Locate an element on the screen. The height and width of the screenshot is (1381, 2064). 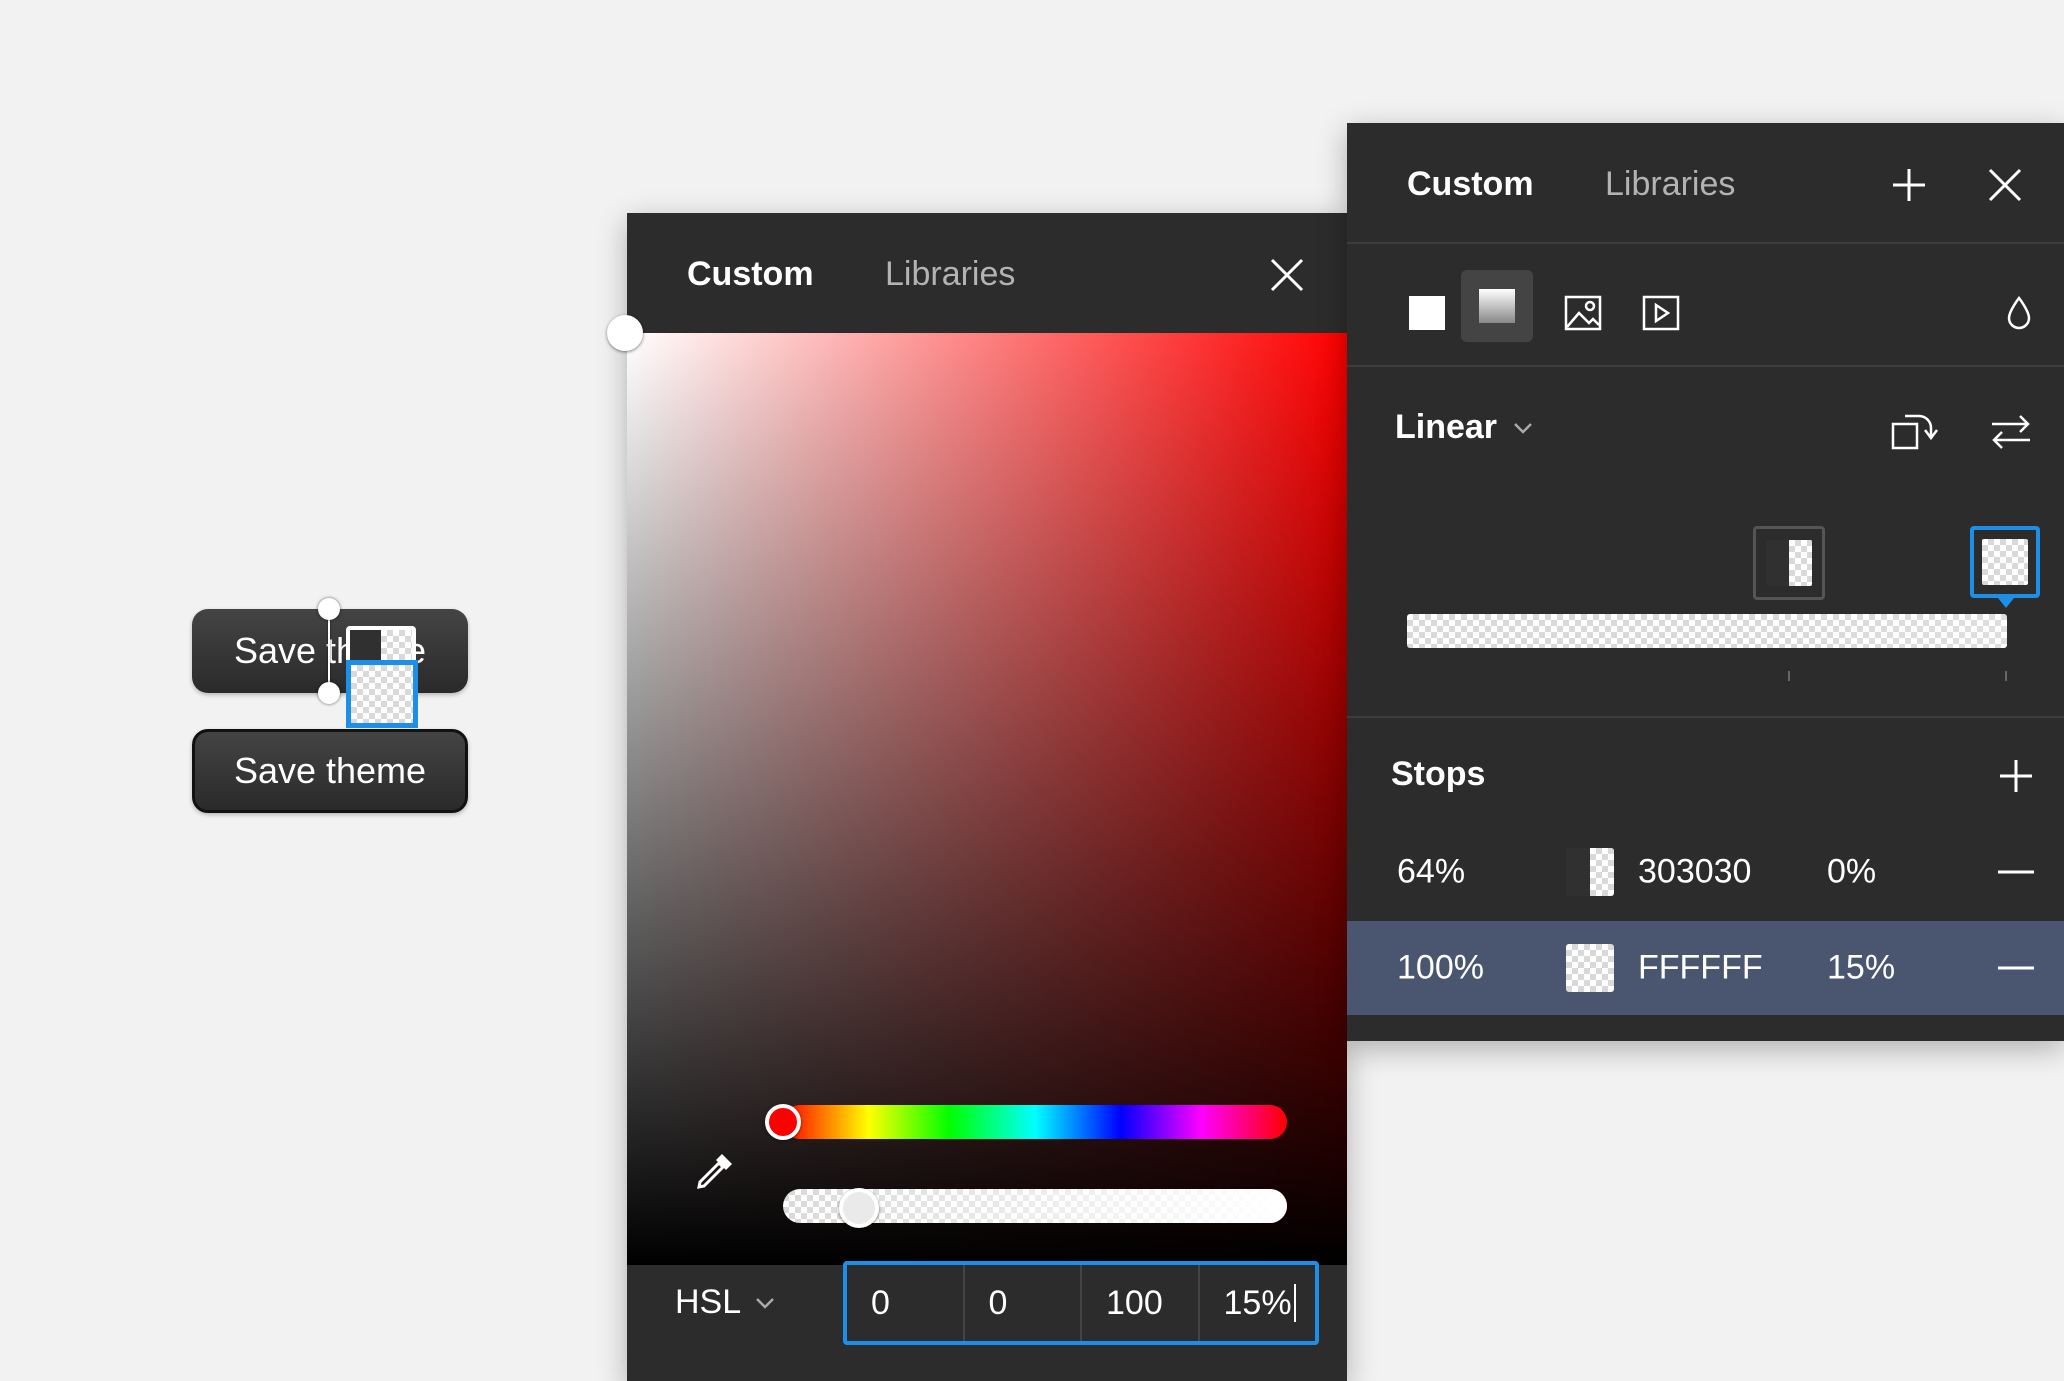
picker-tab-libraries: Libraries is located at coordinates (950, 274).